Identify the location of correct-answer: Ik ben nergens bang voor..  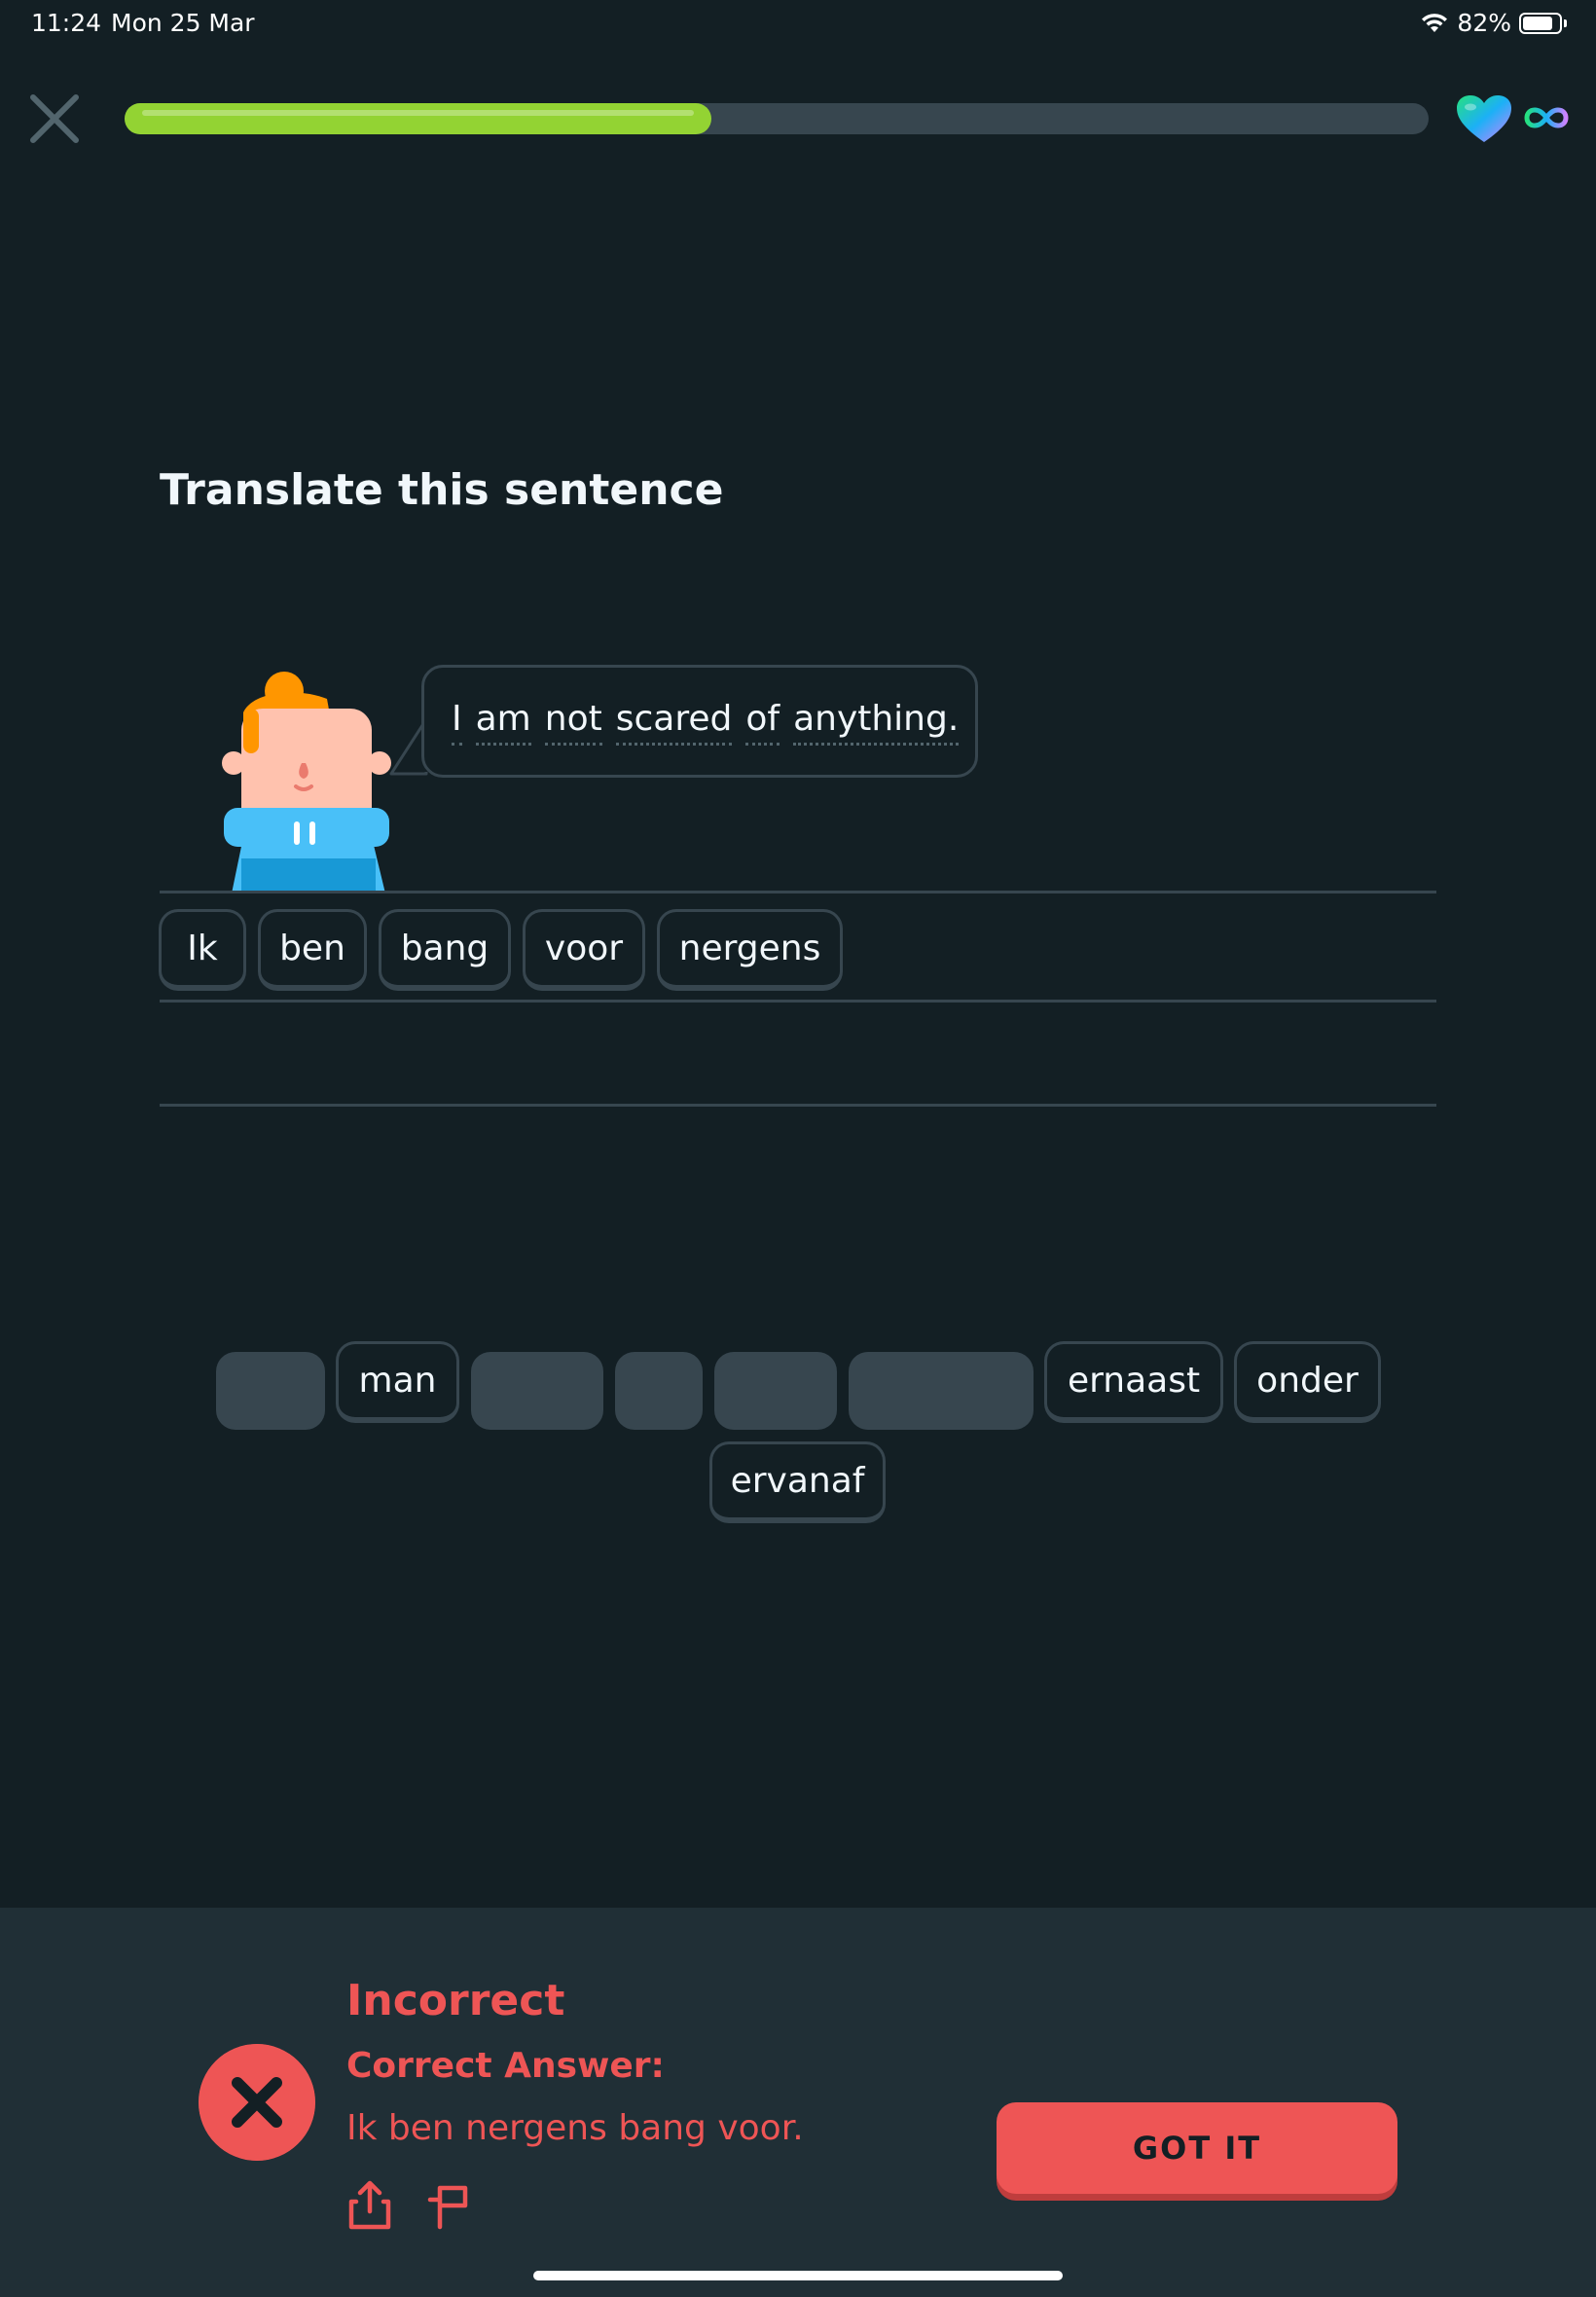
(575, 2128).